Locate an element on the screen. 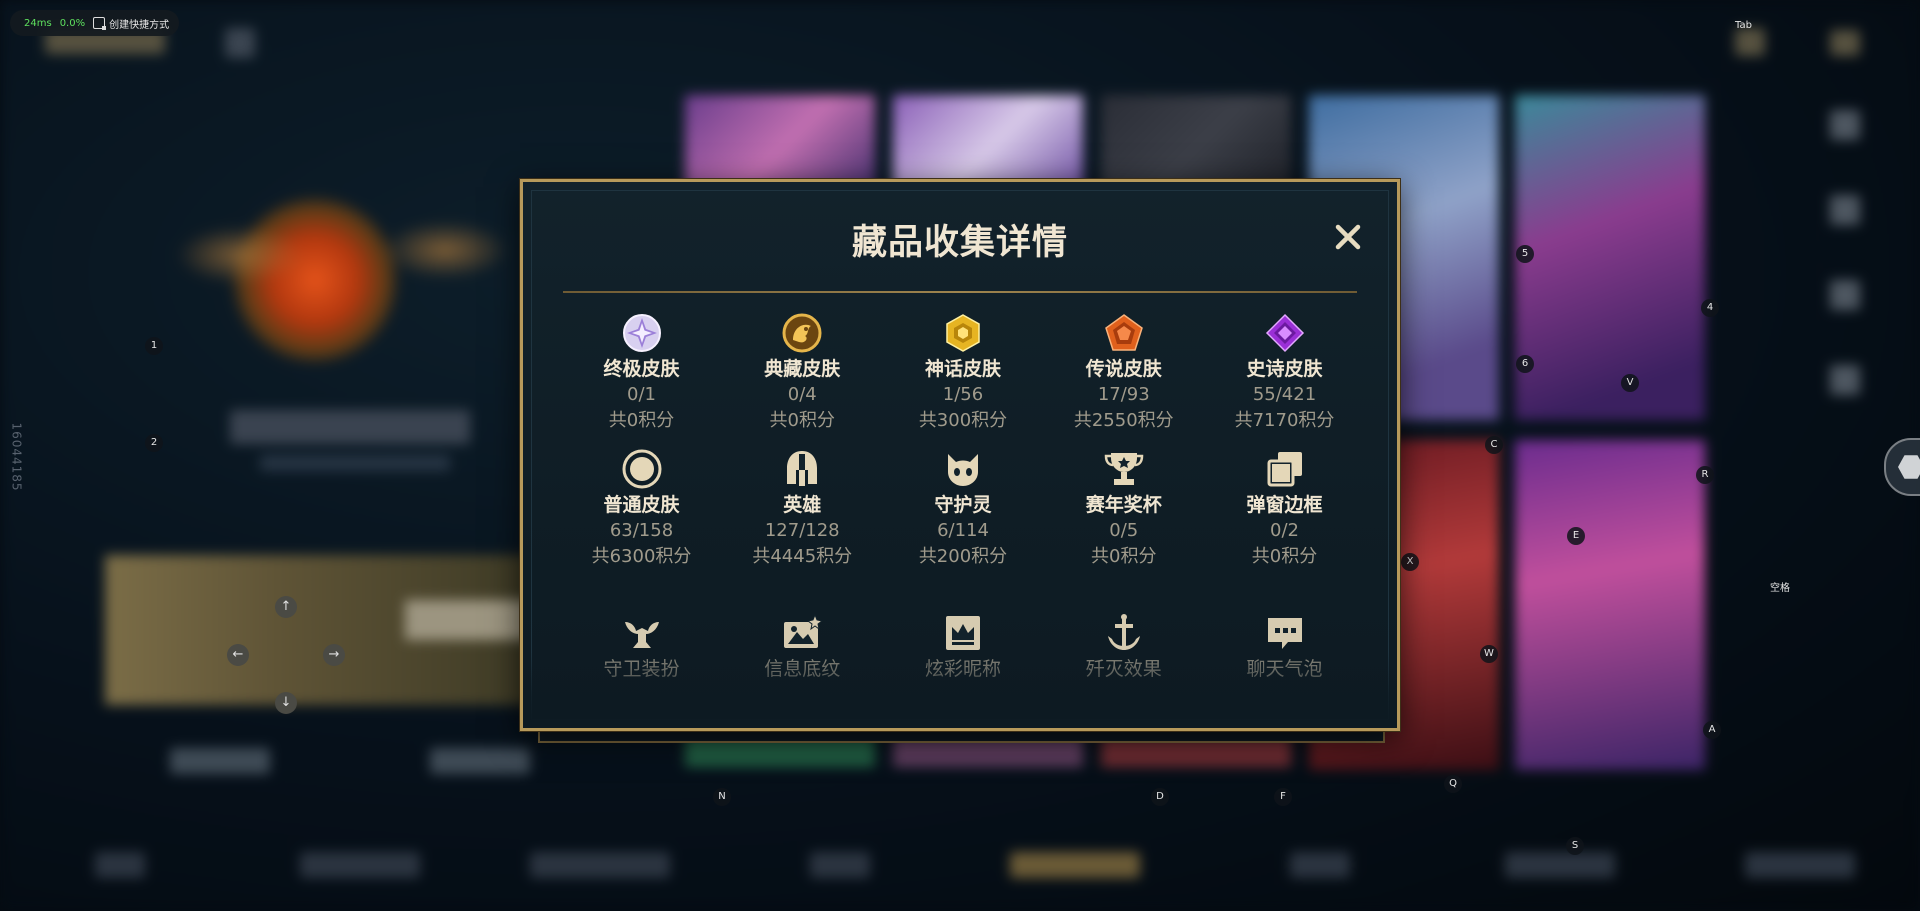 Image resolution: width=1920 pixels, height=911 pixels. category-points: 共4445积分 is located at coordinates (802, 556).